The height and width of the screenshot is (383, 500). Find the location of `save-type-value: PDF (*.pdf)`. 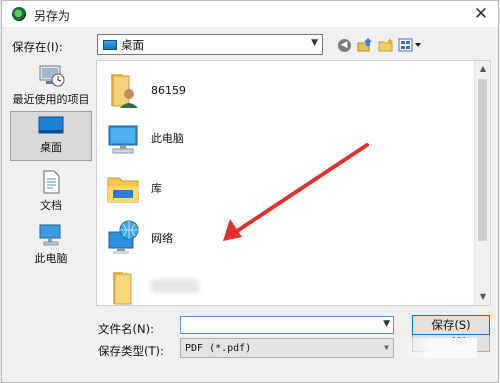

save-type-value: PDF (*.pdf) is located at coordinates (218, 348).